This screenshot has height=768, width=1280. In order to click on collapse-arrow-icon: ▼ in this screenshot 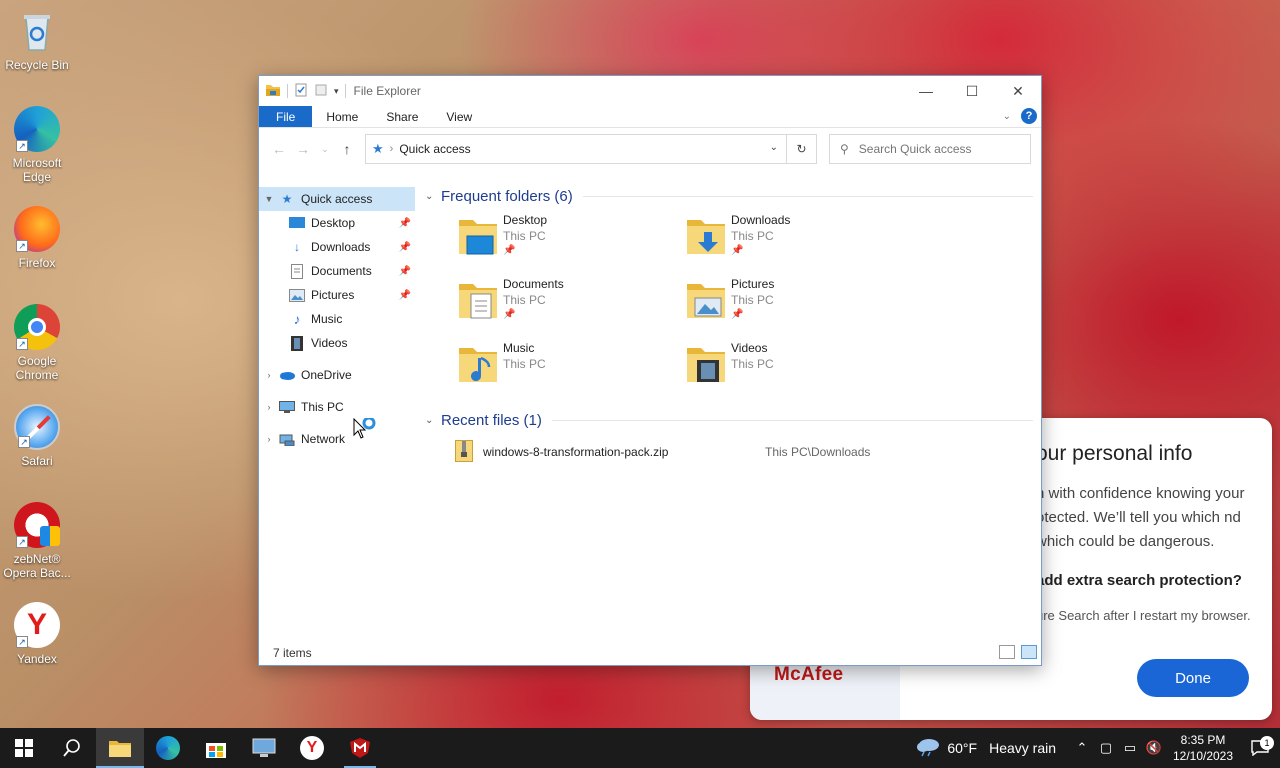, I will do `click(269, 199)`.